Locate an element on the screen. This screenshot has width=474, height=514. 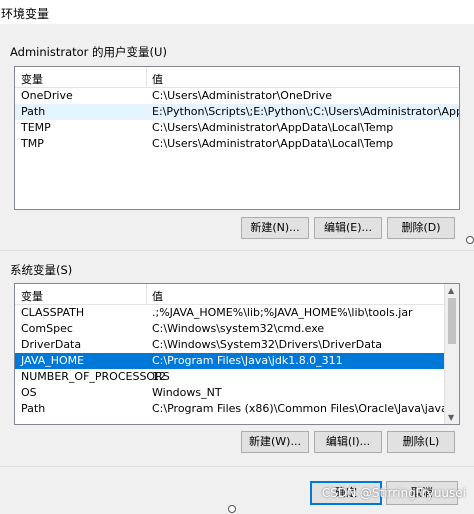
user-delete-button: 删除(D) is located at coordinates (421, 228).